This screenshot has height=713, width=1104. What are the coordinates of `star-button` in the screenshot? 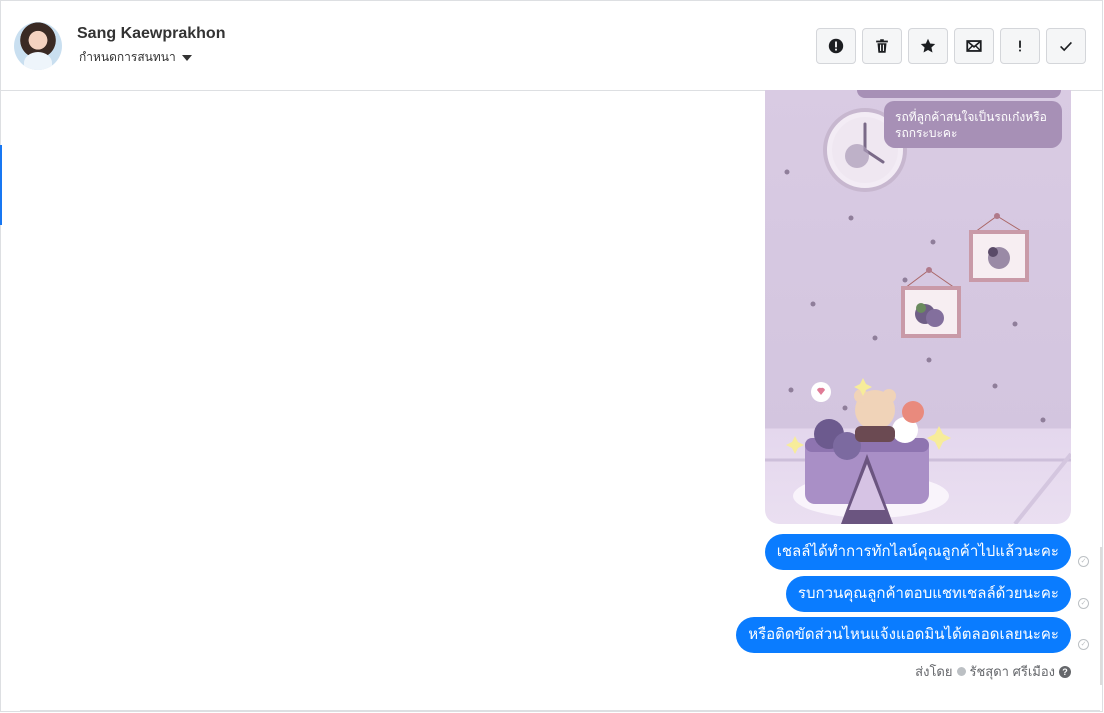 It's located at (928, 46).